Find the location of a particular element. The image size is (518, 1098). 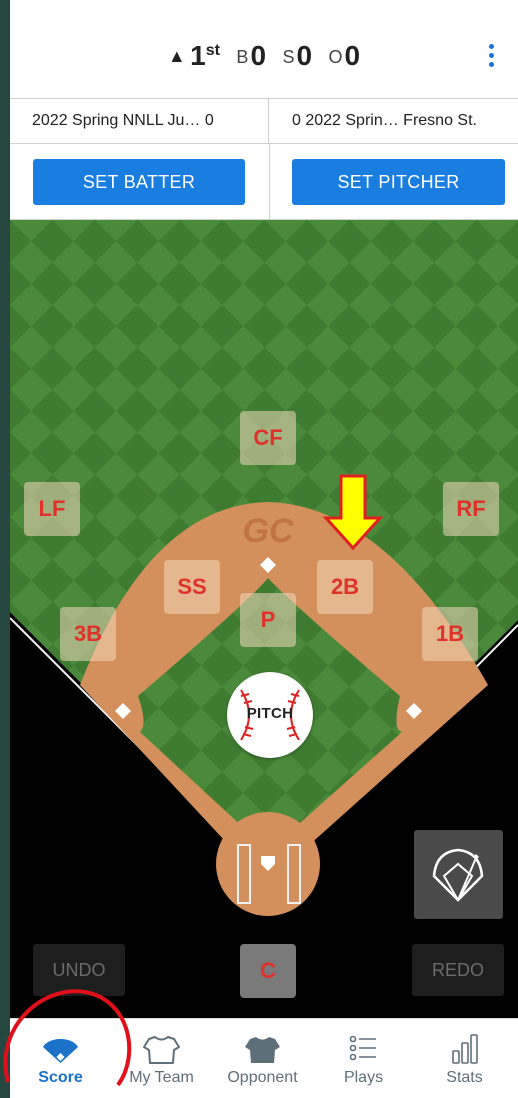

window-edge is located at coordinates (5, 549).